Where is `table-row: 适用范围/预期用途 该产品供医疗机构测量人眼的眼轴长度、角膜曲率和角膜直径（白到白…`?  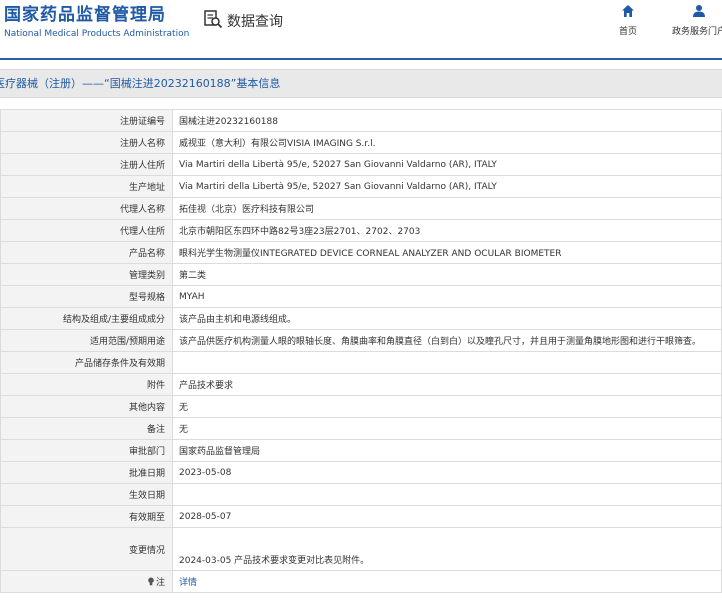
table-row: 适用范围/预期用途 该产品供医疗机构测量人眼的眼轴长度、角膜曲率和角膜直径（白到白… is located at coordinates (361, 340).